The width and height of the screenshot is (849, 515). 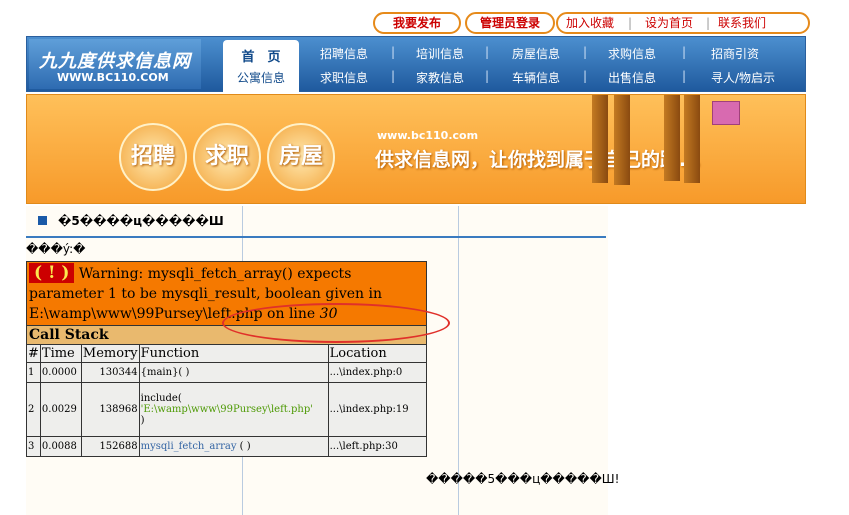 I want to click on nav-lost-found: 寻人/物启示, so click(x=743, y=77).